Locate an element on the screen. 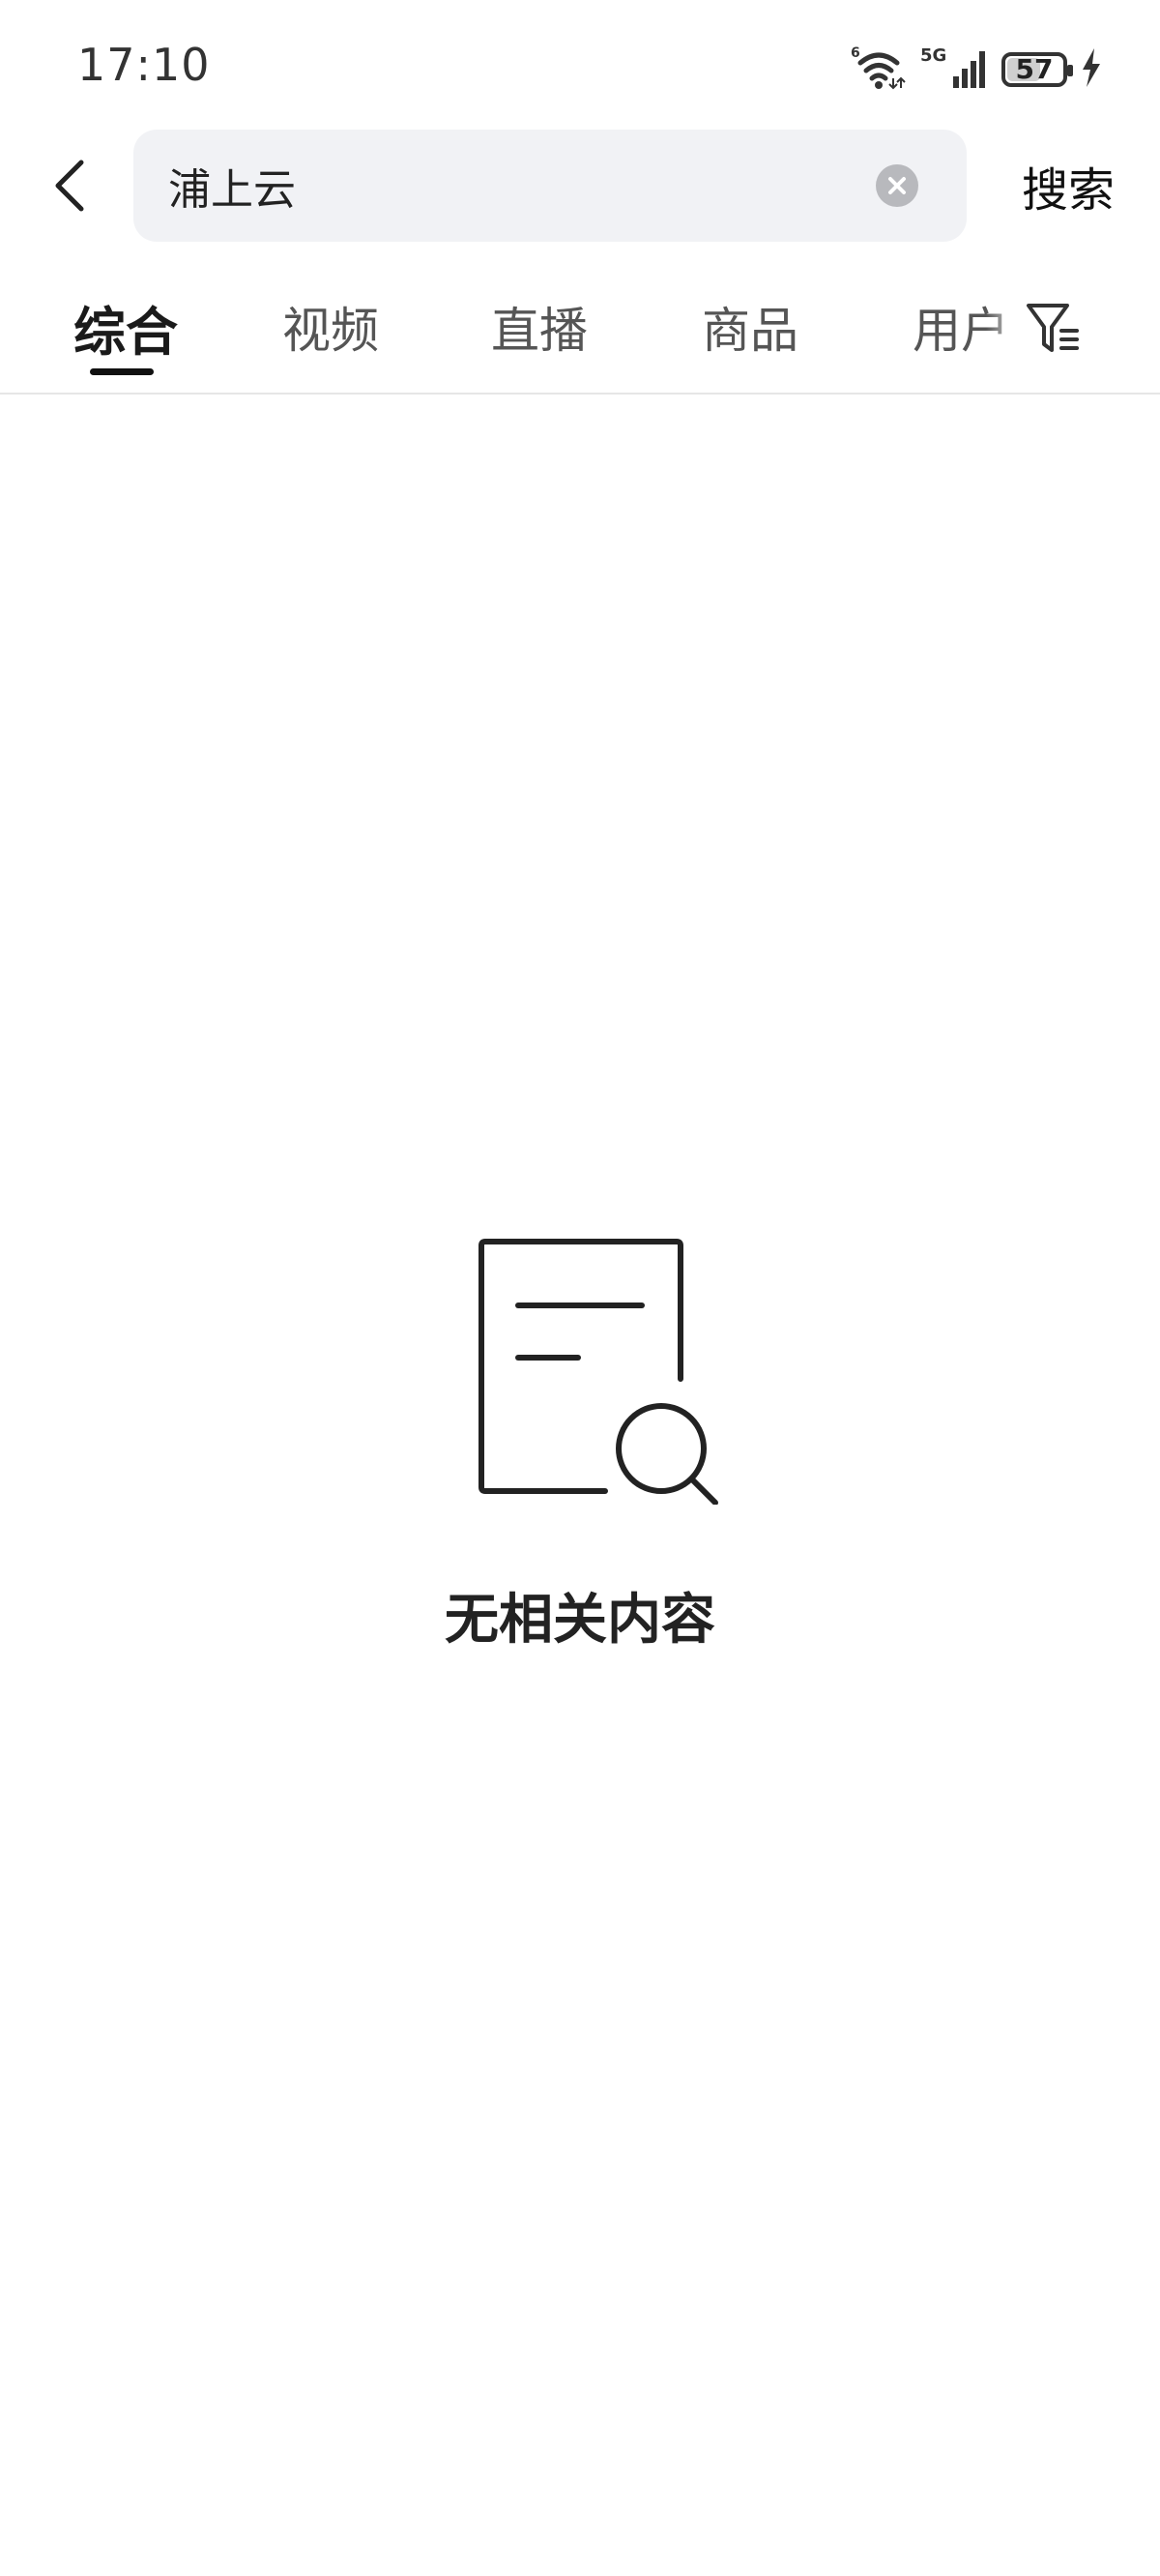 Image resolution: width=1160 pixels, height=2576 pixels. battery-cap is located at coordinates (1070, 70).